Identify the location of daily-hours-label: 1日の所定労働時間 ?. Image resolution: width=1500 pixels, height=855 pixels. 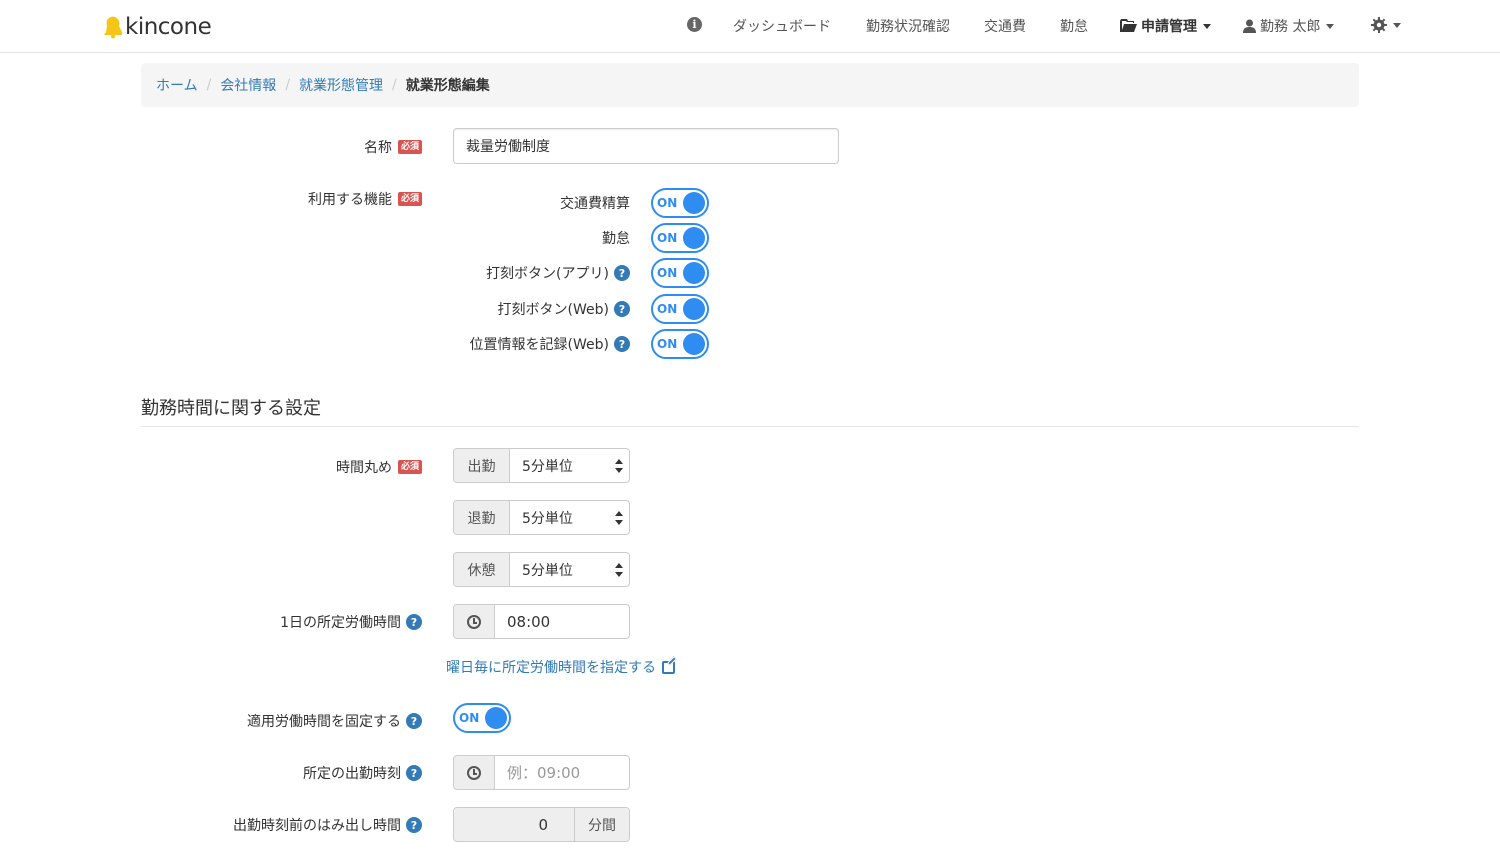
(351, 622).